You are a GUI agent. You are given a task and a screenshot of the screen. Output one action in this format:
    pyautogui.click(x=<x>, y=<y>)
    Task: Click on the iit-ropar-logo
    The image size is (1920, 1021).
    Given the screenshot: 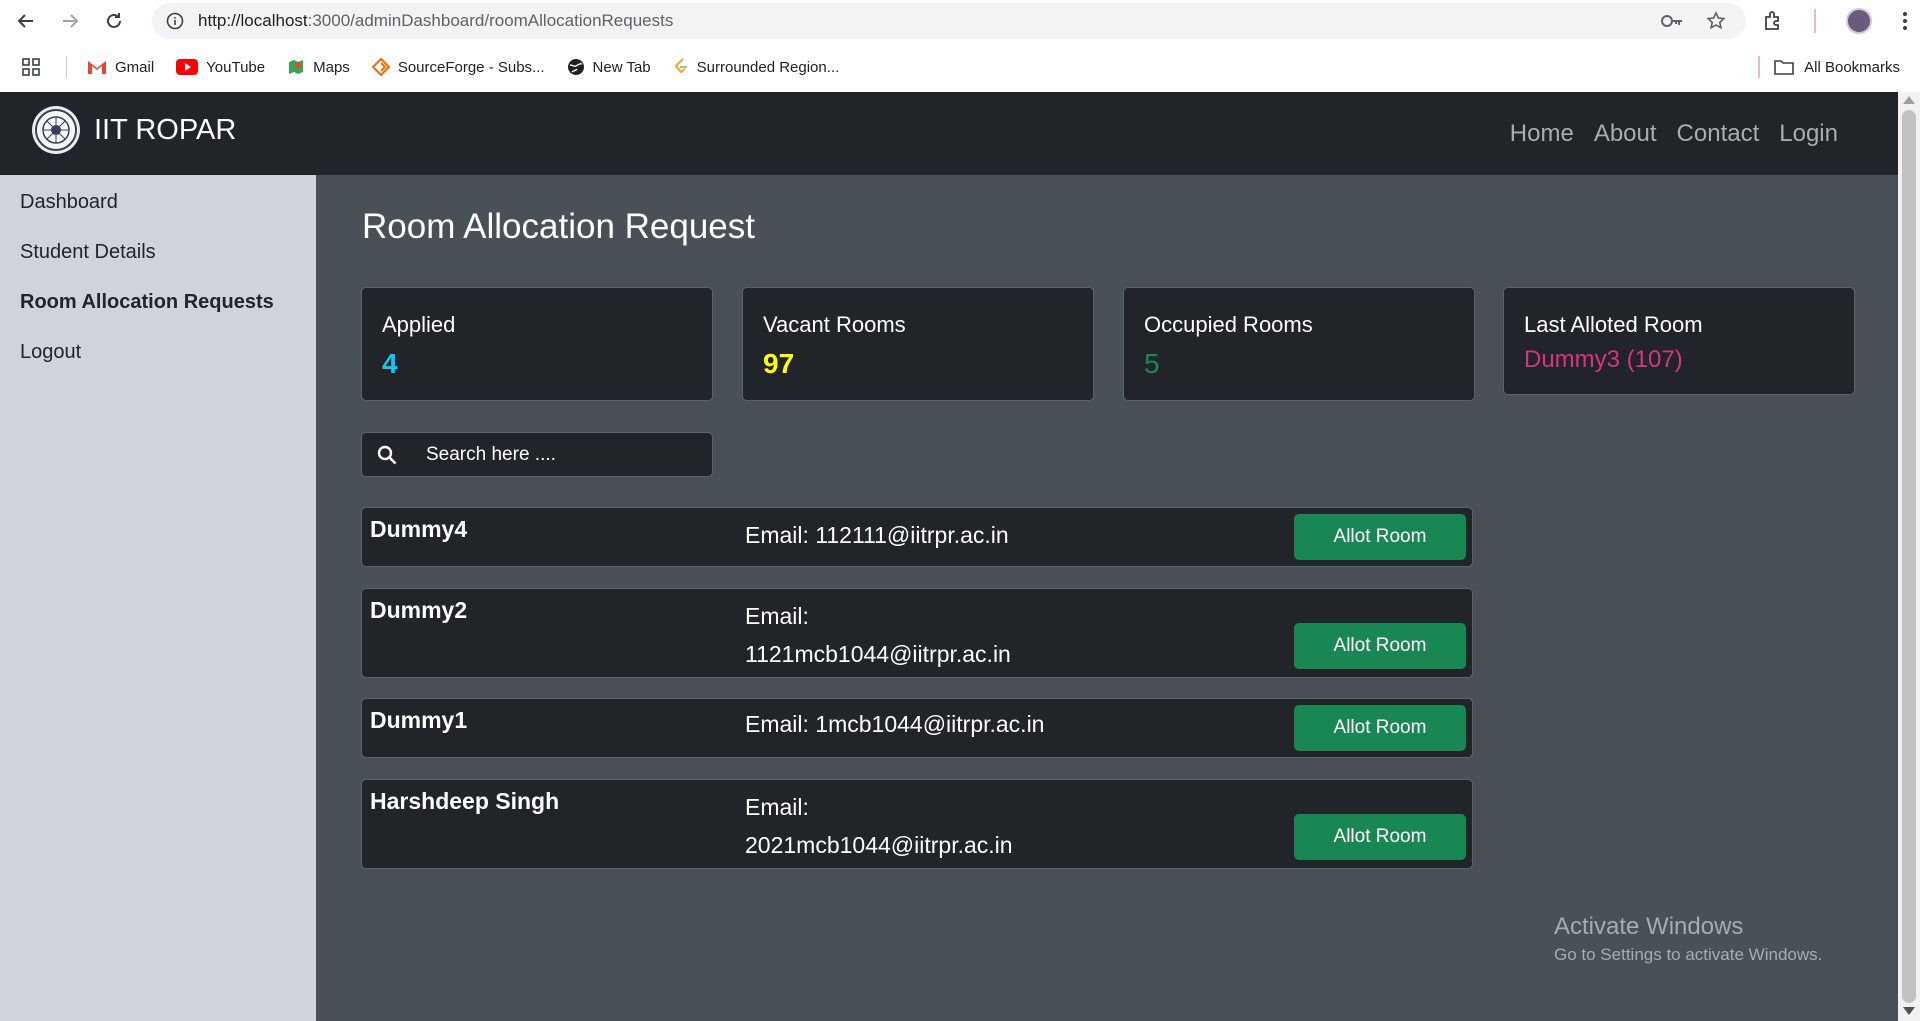 What is the action you would take?
    pyautogui.click(x=56, y=130)
    